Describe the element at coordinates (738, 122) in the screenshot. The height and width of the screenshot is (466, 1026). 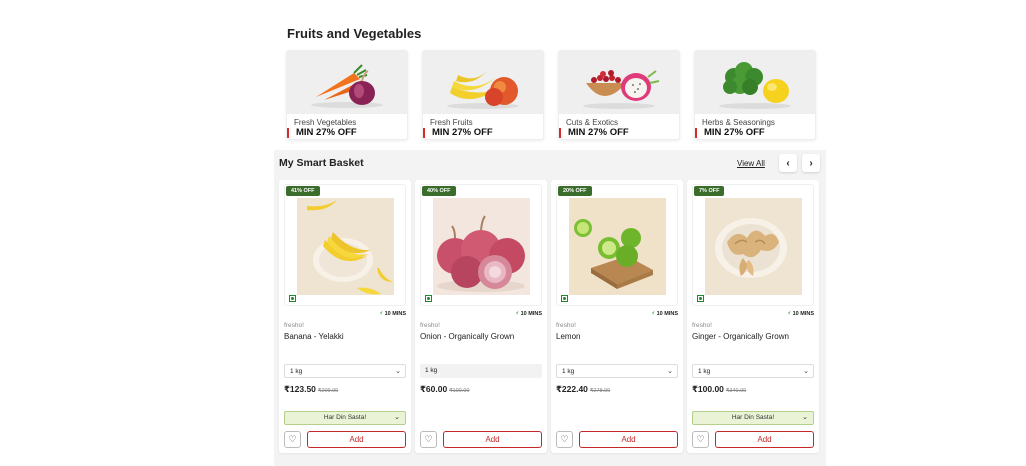
I see `category-name: Herbs & Seasonings` at that location.